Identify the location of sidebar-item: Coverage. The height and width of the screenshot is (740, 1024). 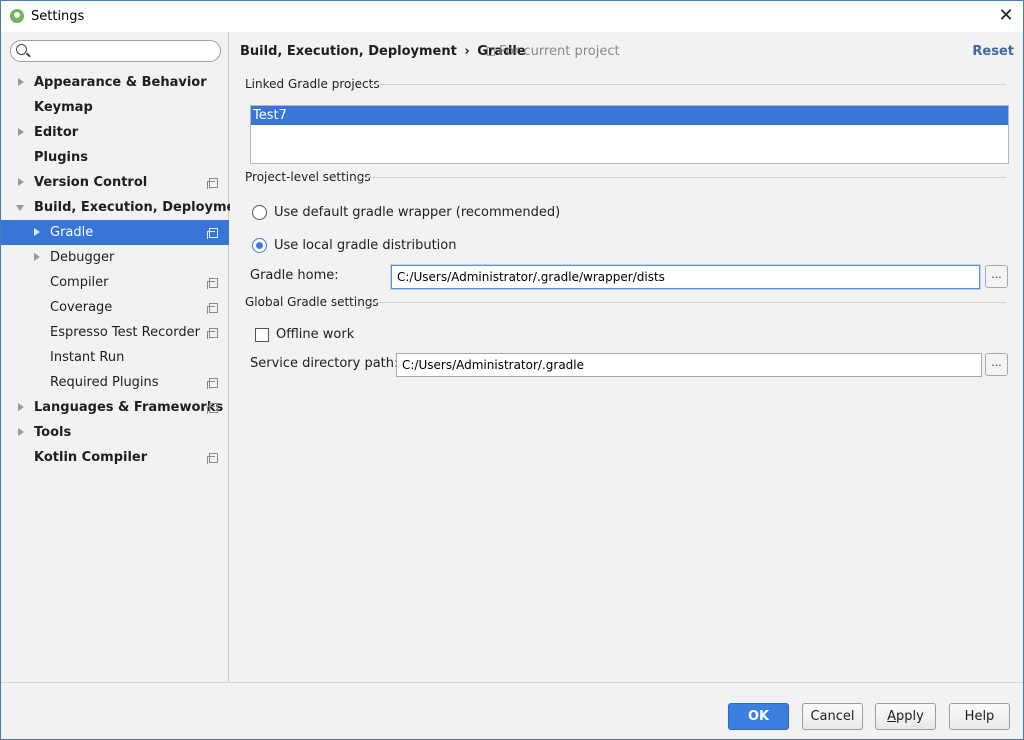
(115, 307).